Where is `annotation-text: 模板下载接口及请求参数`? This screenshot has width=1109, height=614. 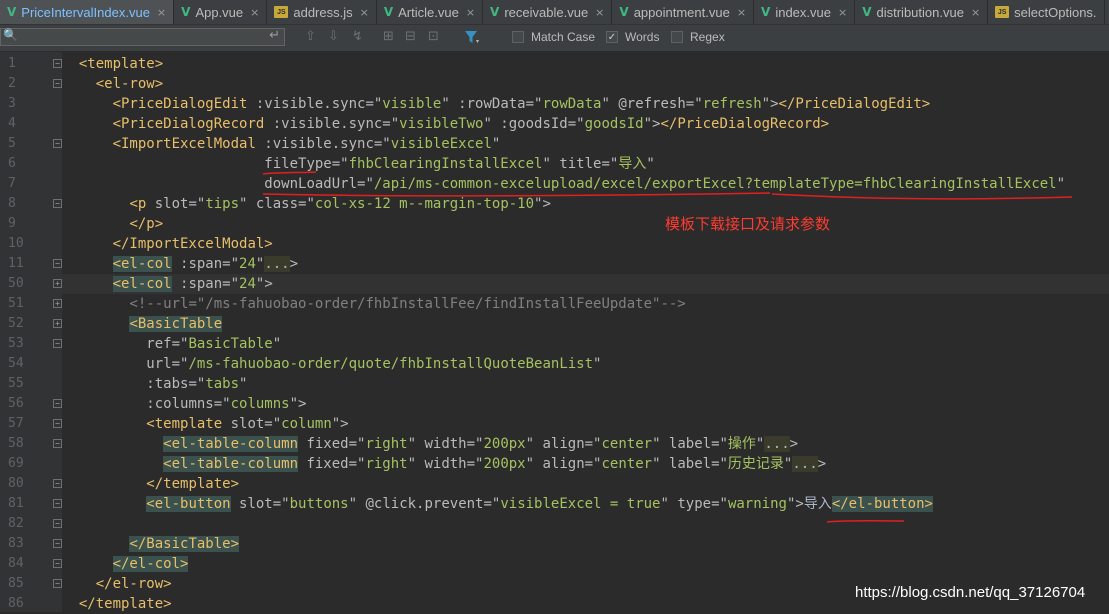
annotation-text: 模板下载接口及请求参数 is located at coordinates (748, 224).